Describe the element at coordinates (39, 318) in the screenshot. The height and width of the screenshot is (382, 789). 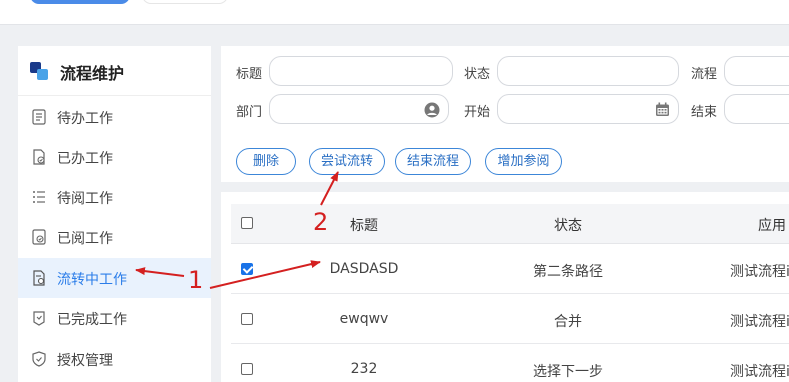
I see `completed-icon` at that location.